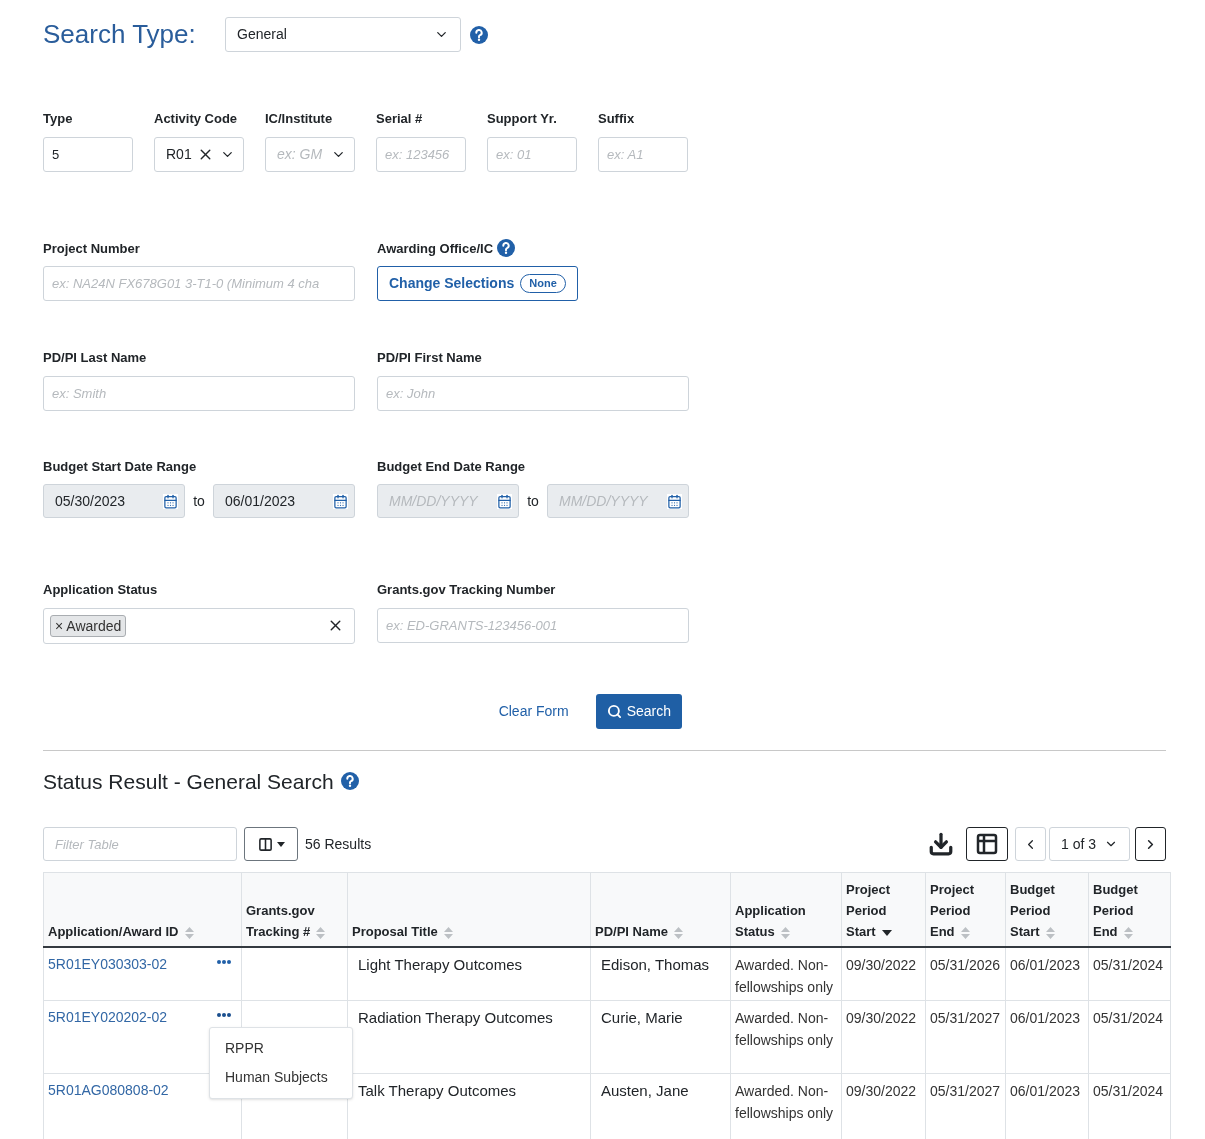 This screenshot has height=1139, width=1205. I want to click on select-field: R01, so click(199, 154).